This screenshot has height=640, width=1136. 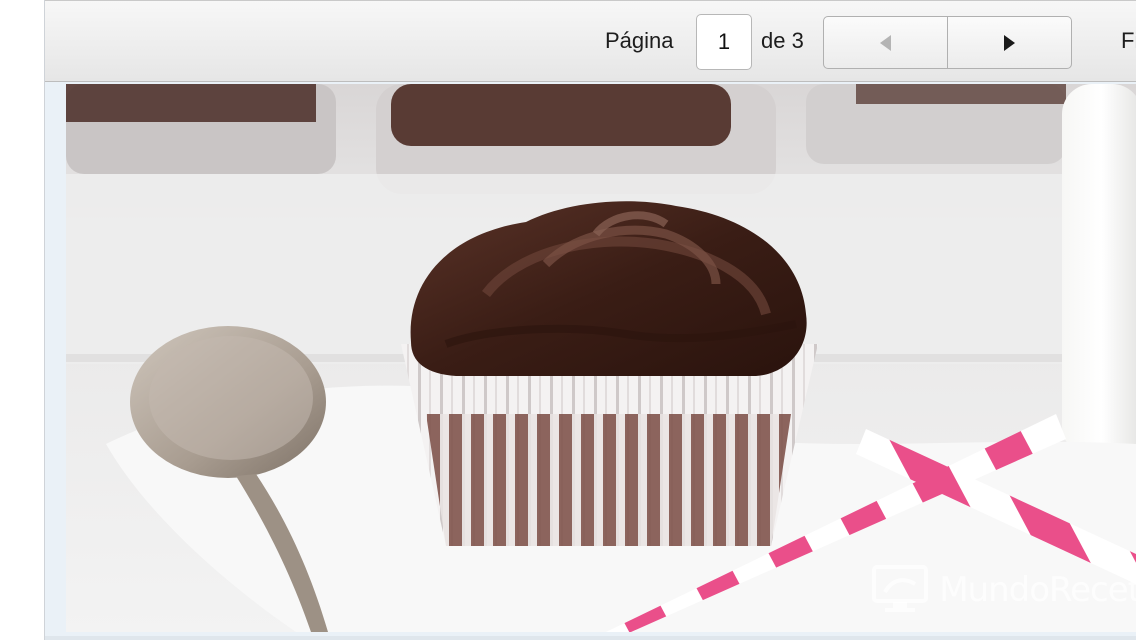 I want to click on filter-label: Filtra, so click(x=1128, y=41).